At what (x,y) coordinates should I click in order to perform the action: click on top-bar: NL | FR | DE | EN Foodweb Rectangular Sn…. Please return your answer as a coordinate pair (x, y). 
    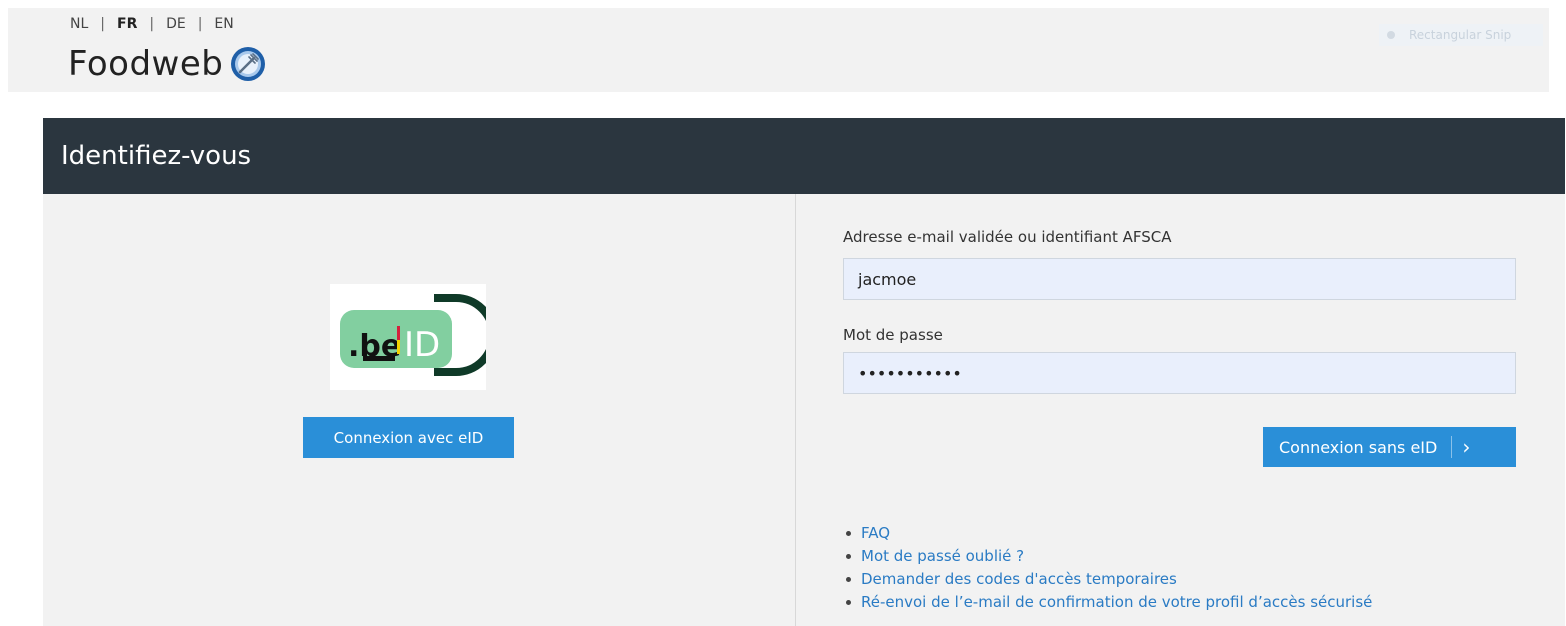
    Looking at the image, I should click on (778, 50).